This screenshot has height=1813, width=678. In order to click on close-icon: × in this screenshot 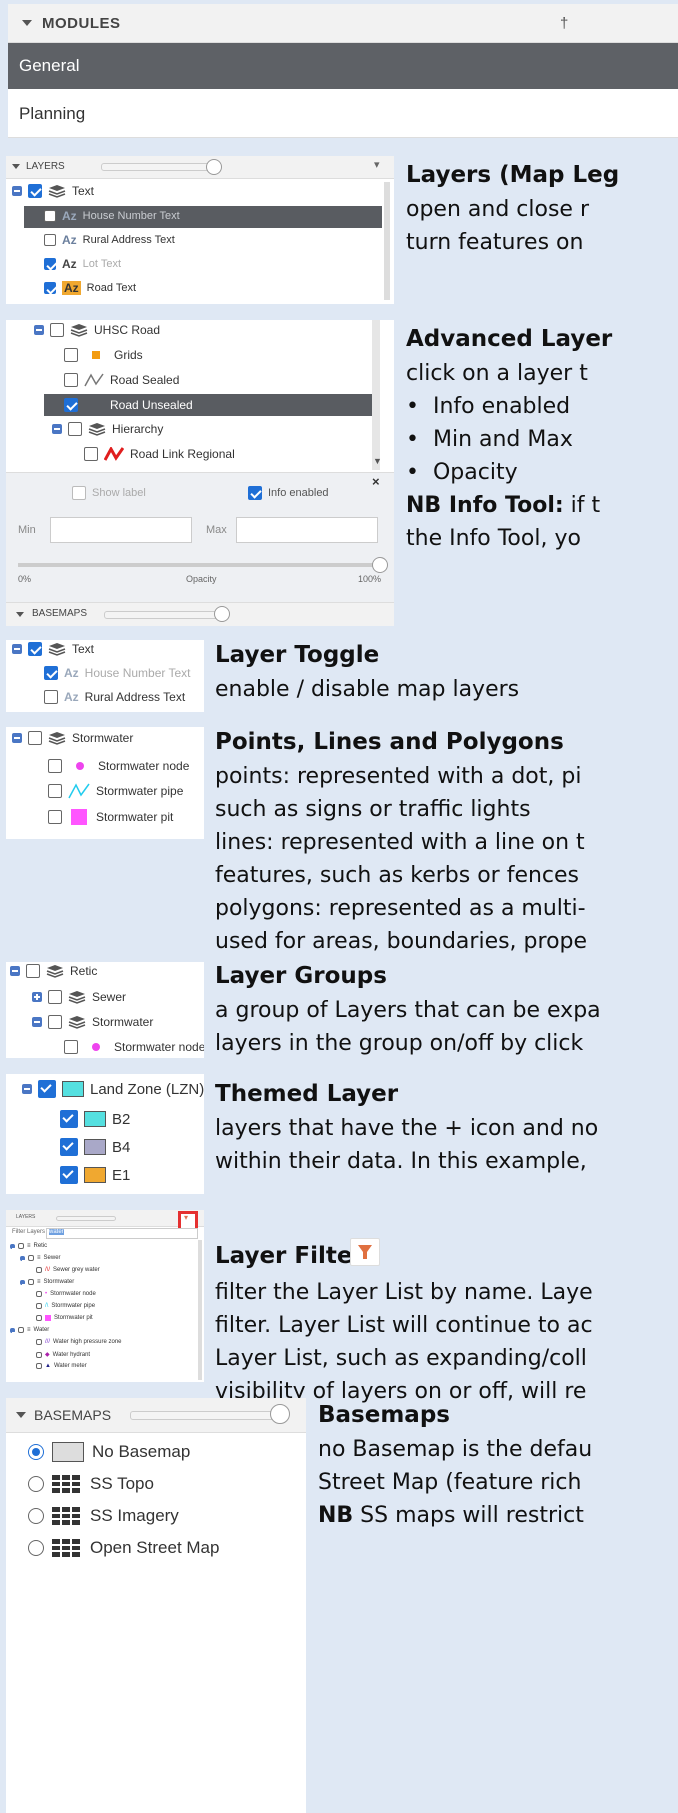, I will do `click(376, 481)`.